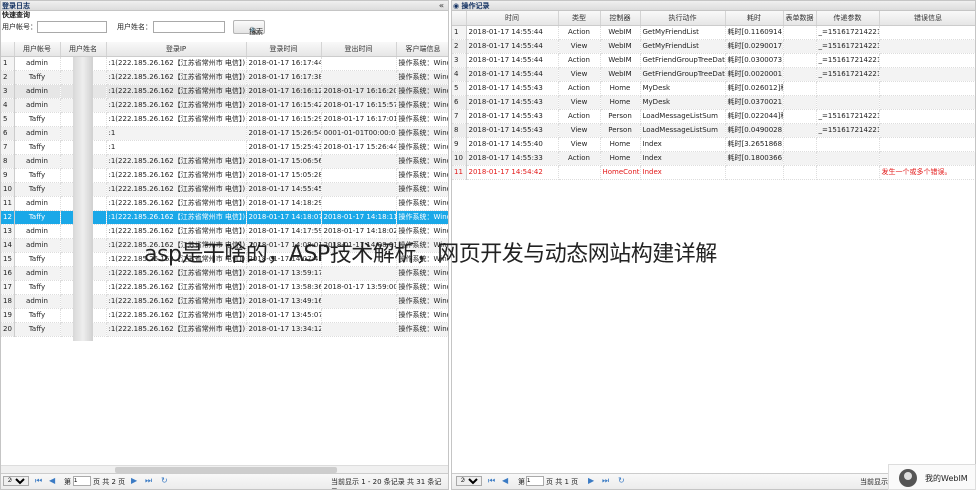 The width and height of the screenshot is (976, 490). I want to click on right-page-size-select: 20 ▾, so click(469, 481).